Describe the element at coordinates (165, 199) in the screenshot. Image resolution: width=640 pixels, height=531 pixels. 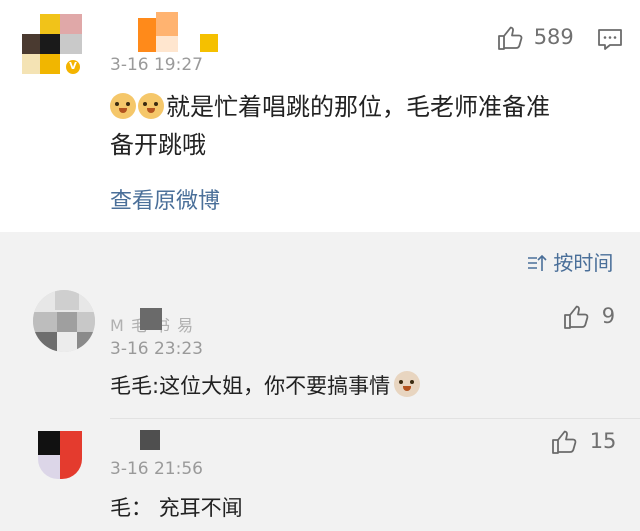
I see `view-original-link: 查看原微博` at that location.